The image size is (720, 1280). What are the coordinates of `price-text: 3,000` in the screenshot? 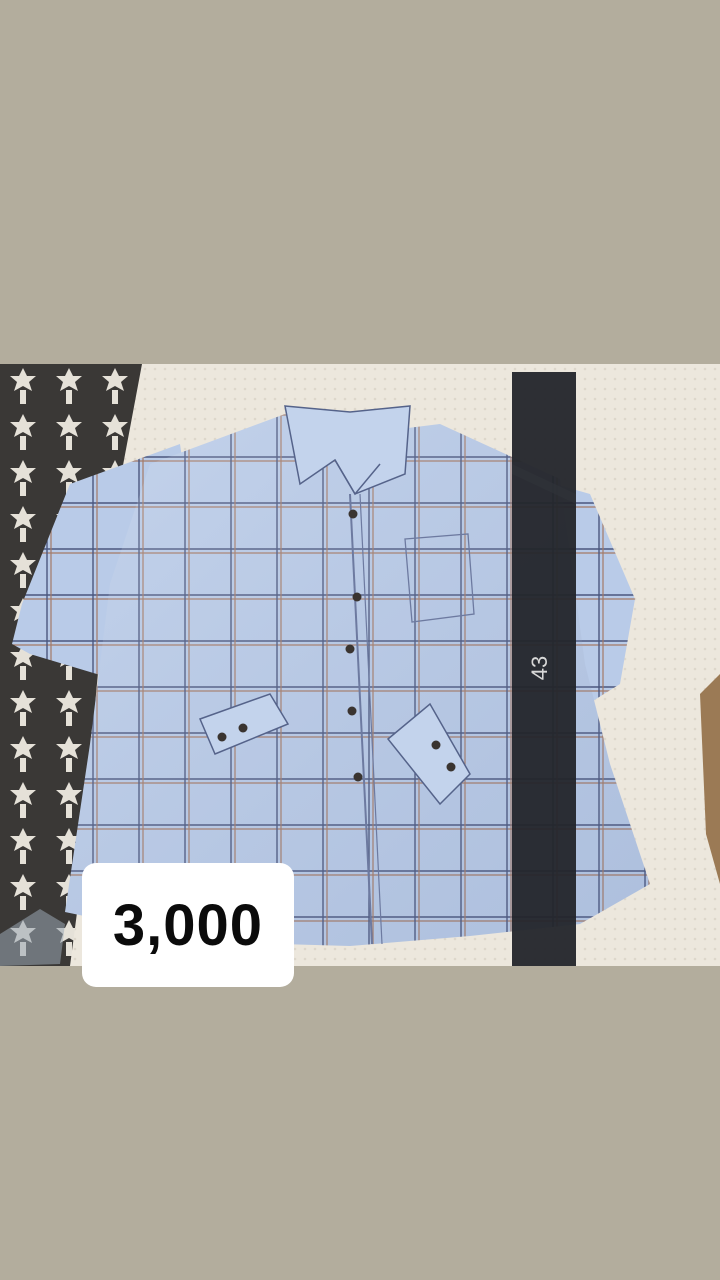 It's located at (188, 925).